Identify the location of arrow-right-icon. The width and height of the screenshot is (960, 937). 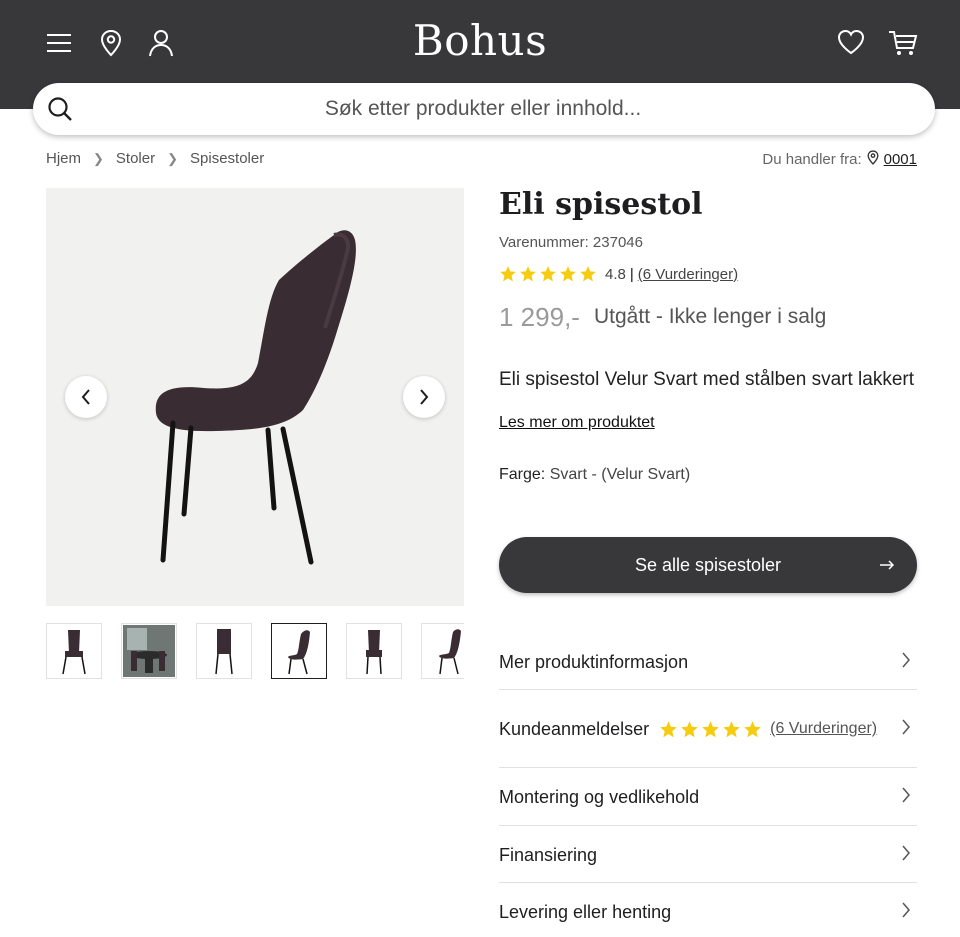
(887, 567).